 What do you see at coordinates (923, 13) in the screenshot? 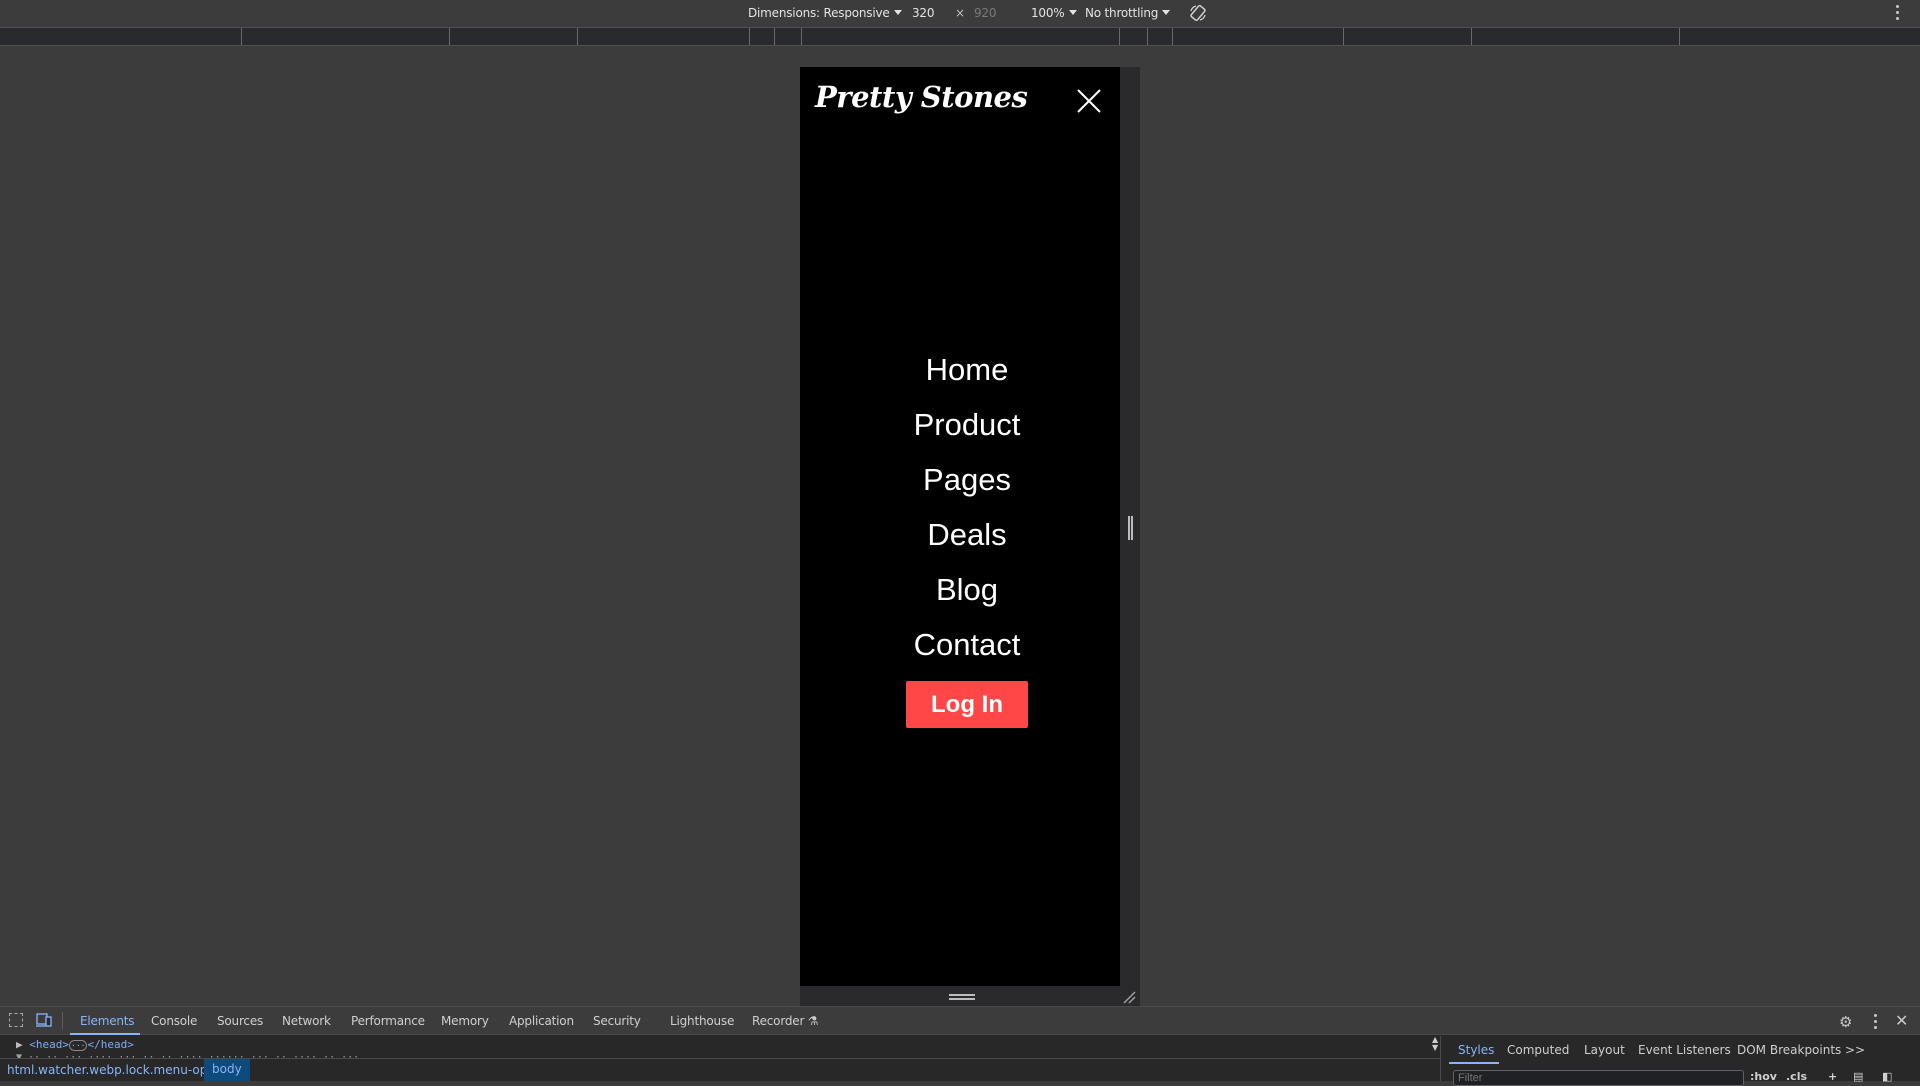
I see `width-input: 320` at bounding box center [923, 13].